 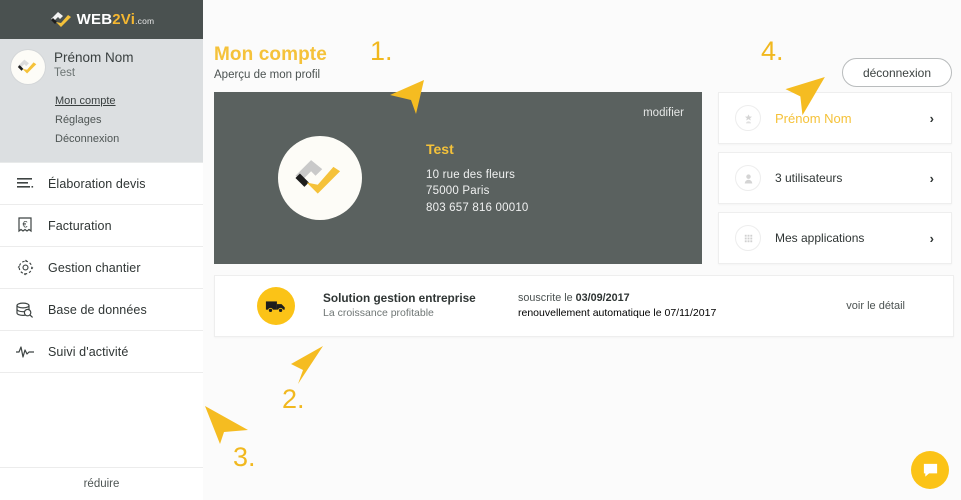 I want to click on sidebar-item-label: Élaboration devis, so click(x=97, y=183).